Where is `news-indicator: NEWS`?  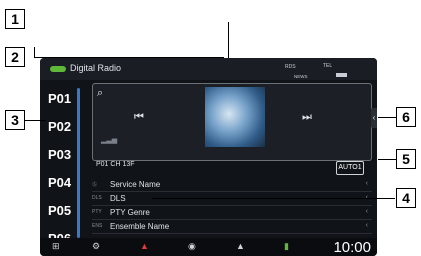 news-indicator: NEWS is located at coordinates (301, 76).